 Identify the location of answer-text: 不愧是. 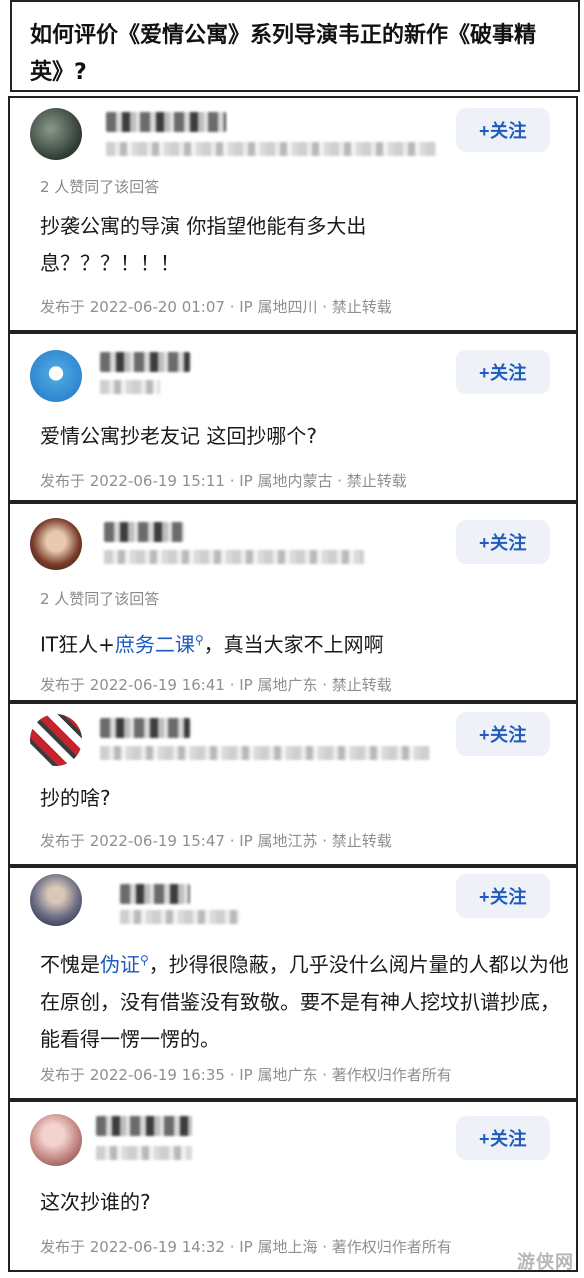
(70, 964).